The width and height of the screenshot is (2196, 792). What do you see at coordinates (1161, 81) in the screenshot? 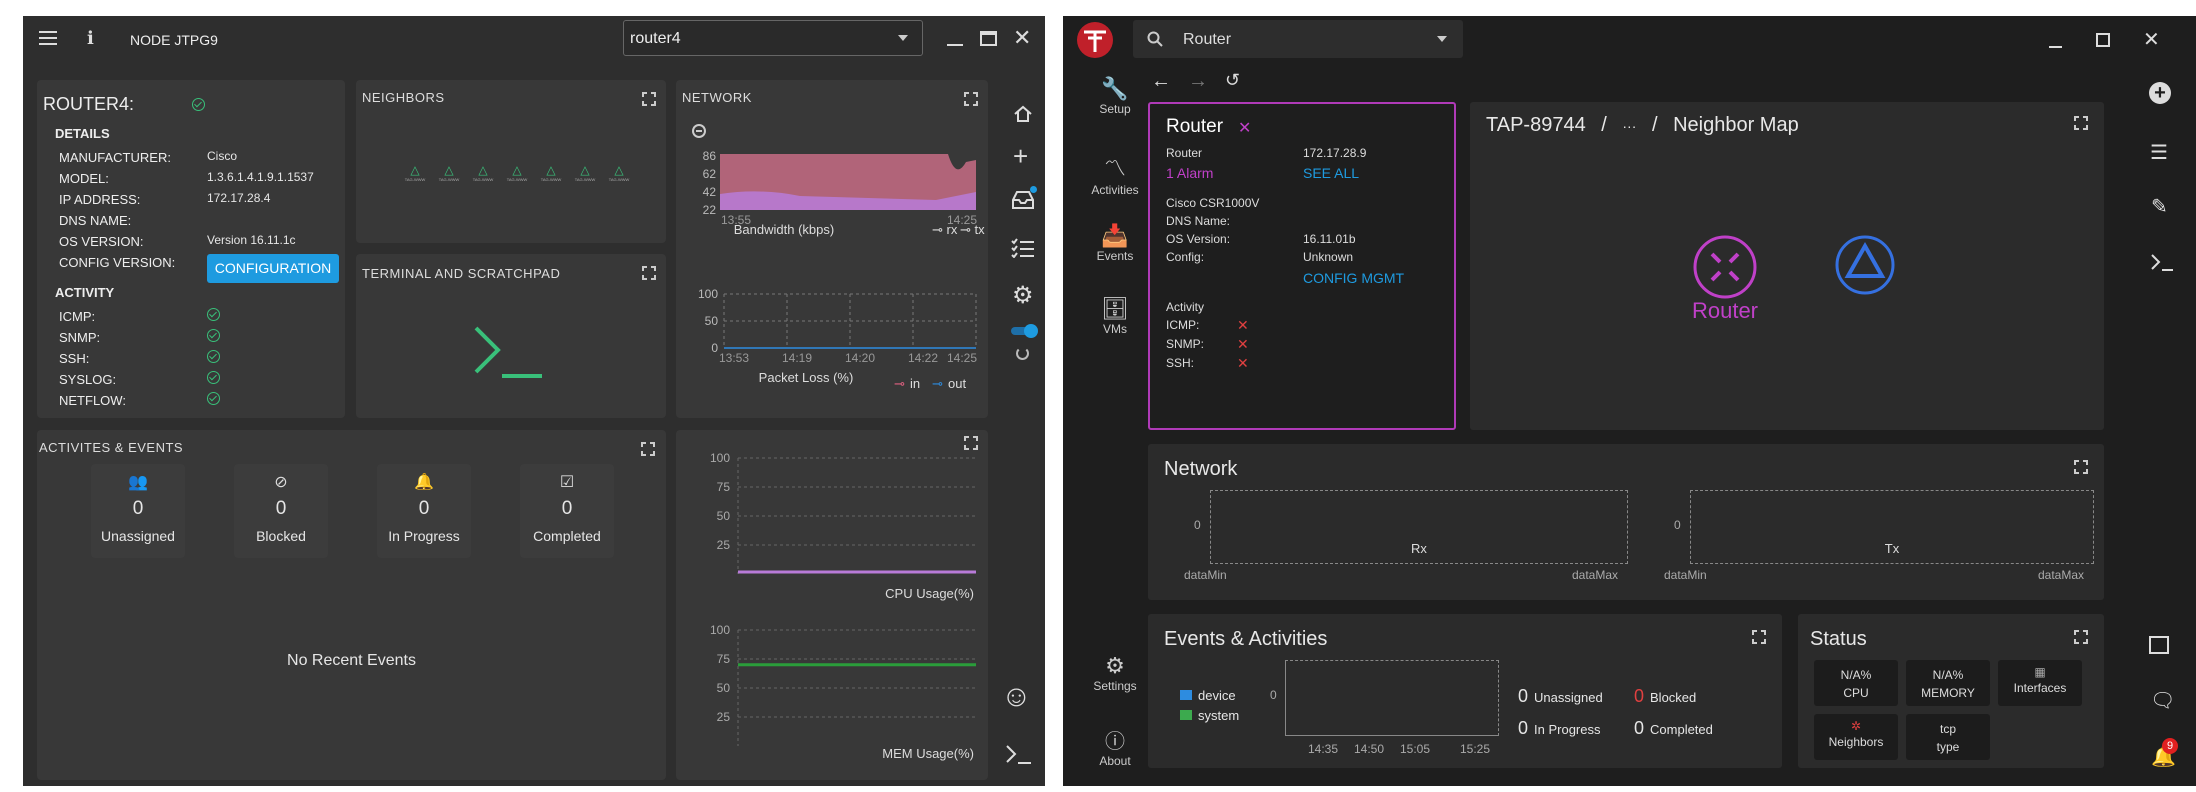
I see `back-arrow-icon: ←` at bounding box center [1161, 81].